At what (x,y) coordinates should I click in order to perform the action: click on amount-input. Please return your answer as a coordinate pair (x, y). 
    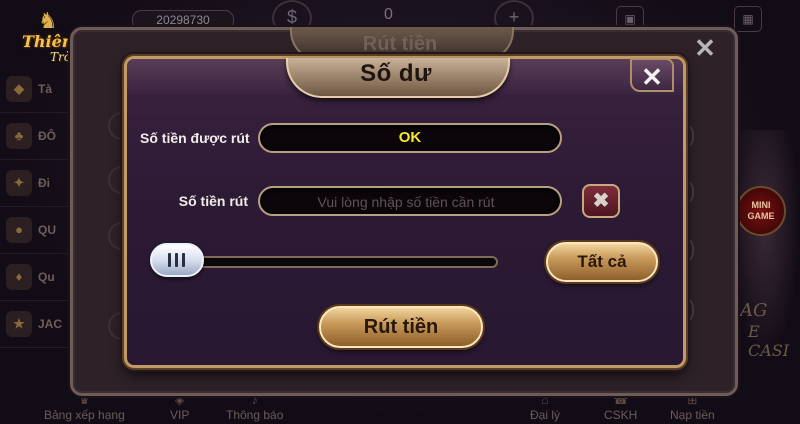
    Looking at the image, I should click on (406, 202).